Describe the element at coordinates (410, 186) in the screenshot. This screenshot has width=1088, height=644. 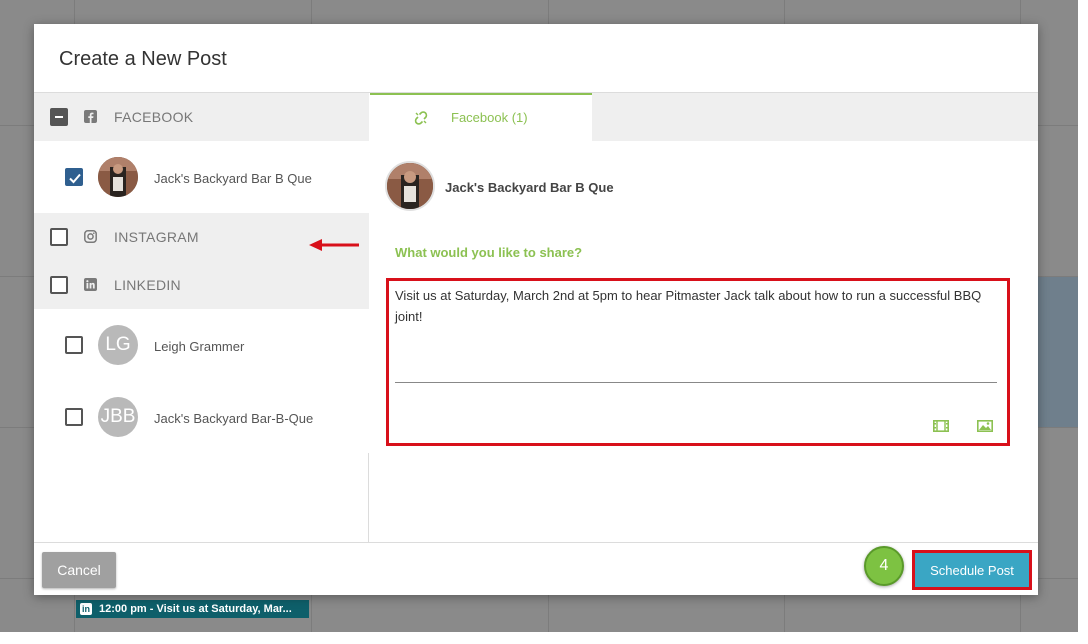
I see `post-account-avatar` at that location.